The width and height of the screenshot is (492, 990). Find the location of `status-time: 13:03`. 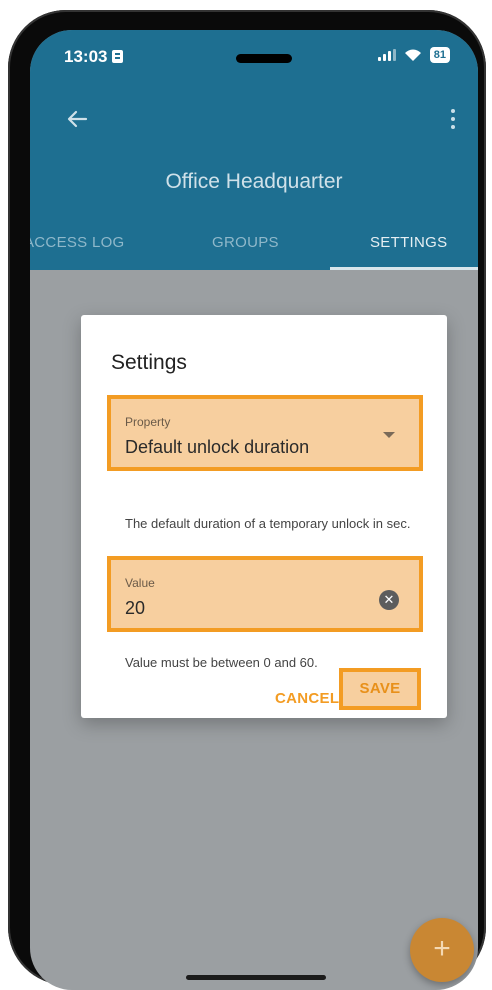

status-time: 13:03 is located at coordinates (94, 57).